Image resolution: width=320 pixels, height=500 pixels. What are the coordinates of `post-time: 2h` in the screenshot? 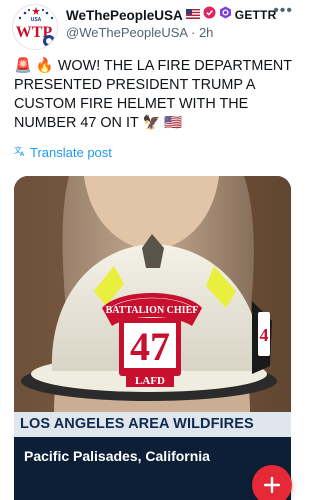 It's located at (206, 32).